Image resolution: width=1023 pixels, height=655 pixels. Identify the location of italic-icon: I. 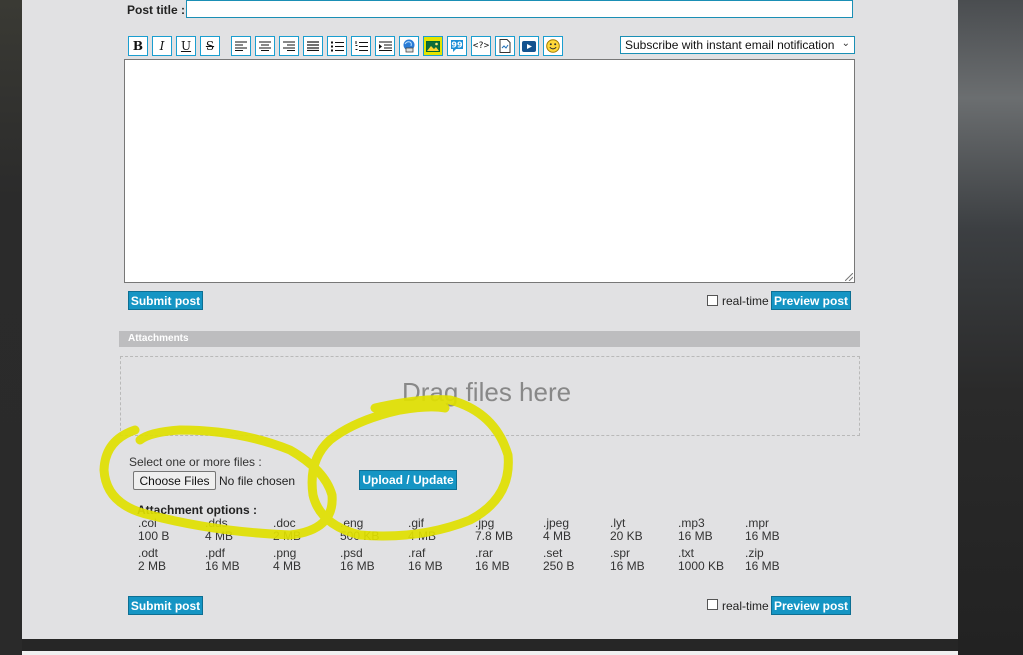
(162, 46).